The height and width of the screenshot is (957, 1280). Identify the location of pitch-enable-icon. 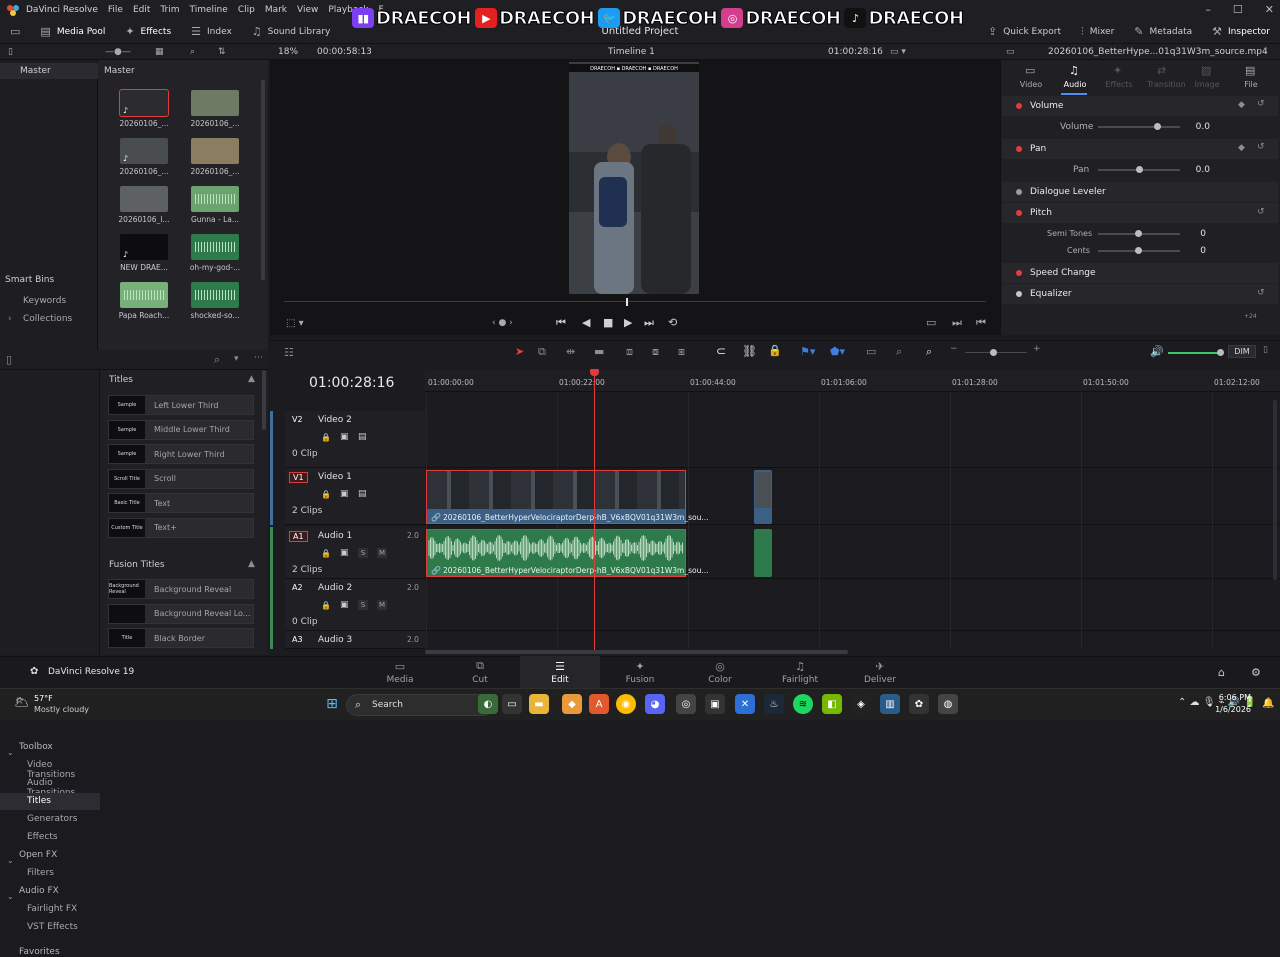
(1019, 213).